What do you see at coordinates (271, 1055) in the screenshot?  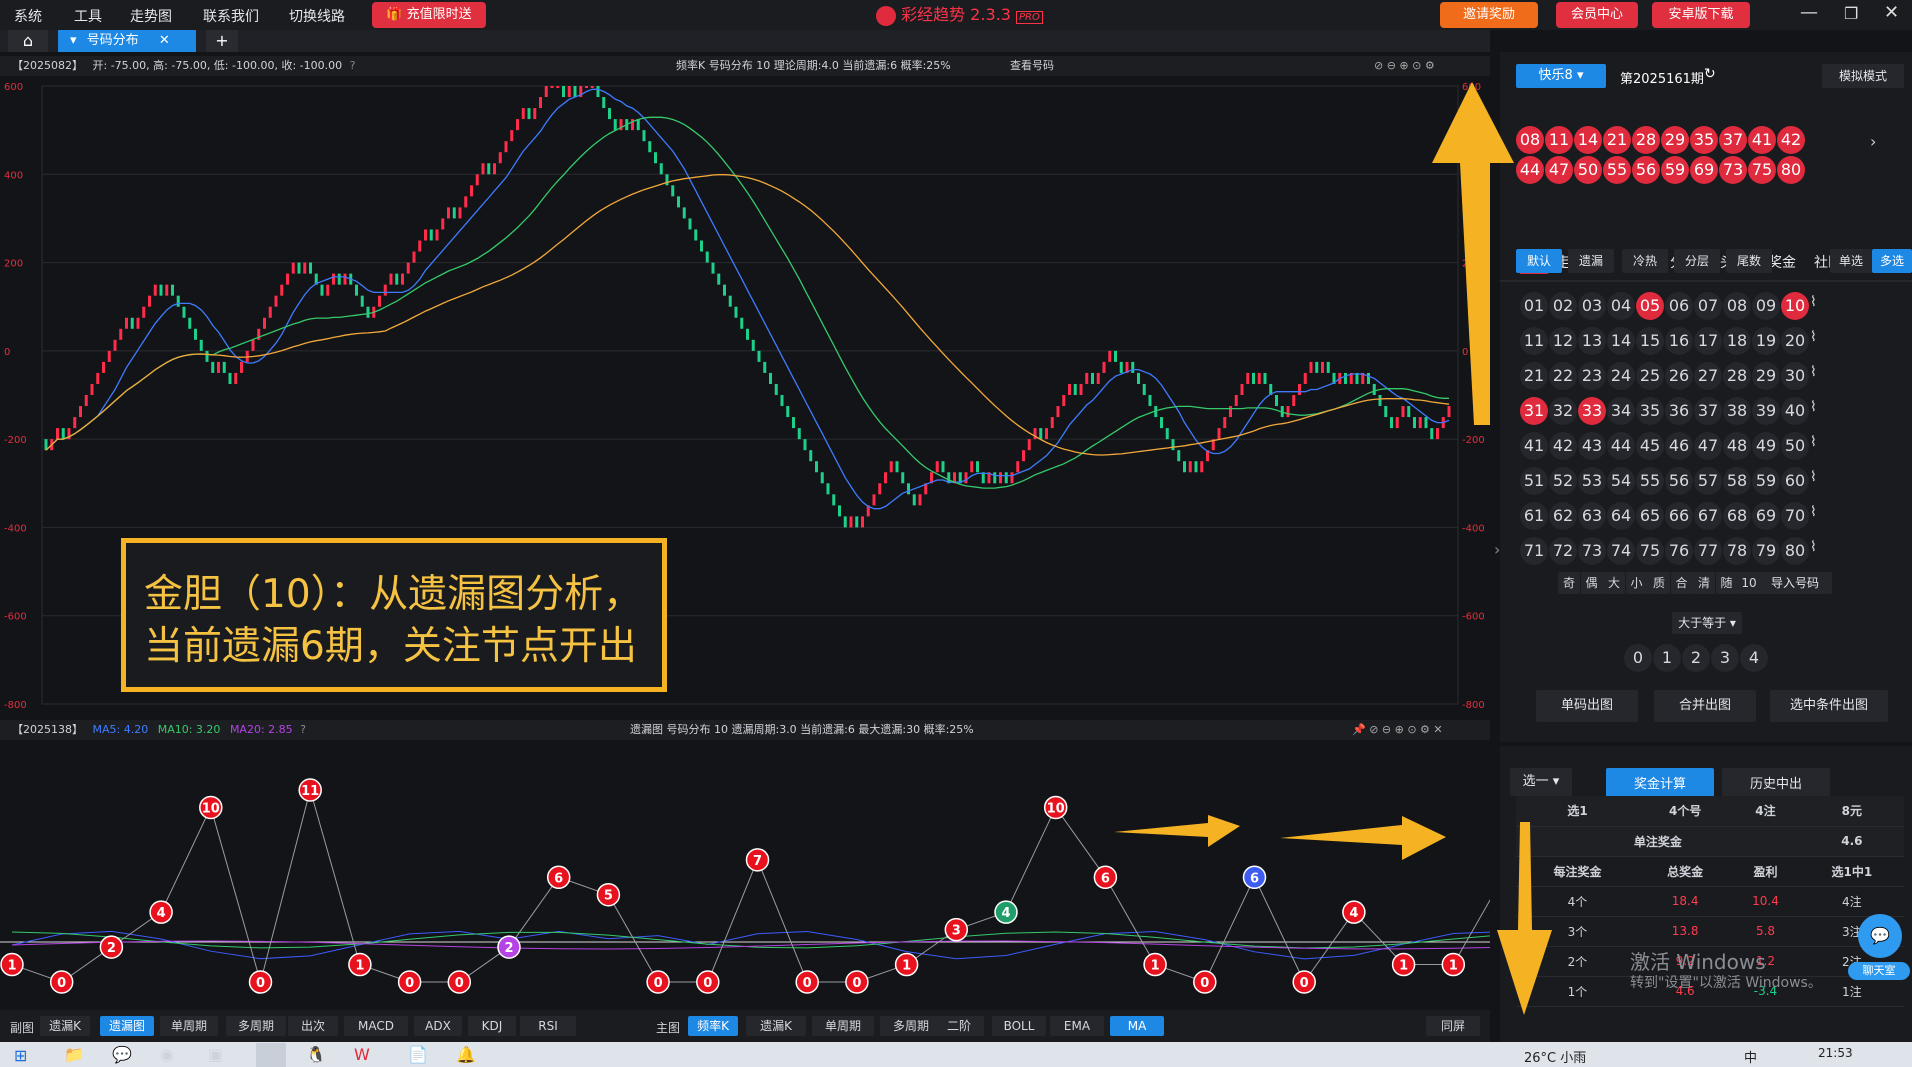 I see `active-app-icon` at bounding box center [271, 1055].